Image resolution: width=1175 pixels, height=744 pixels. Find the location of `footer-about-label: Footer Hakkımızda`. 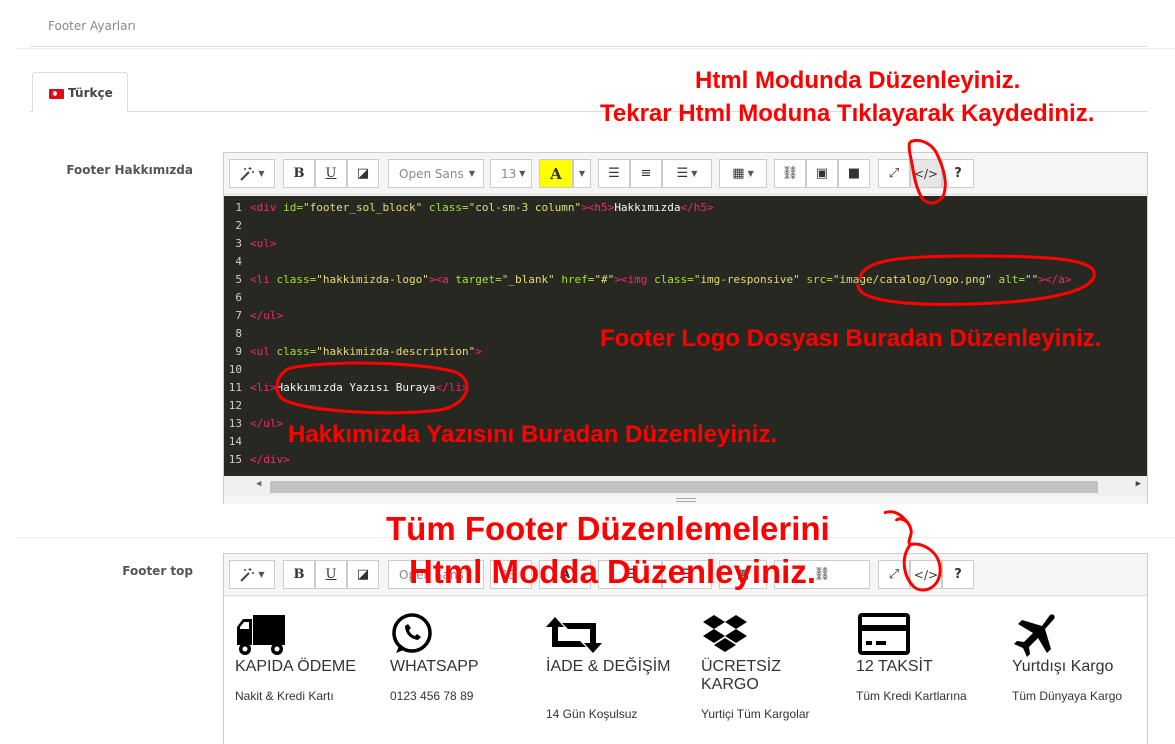

footer-about-label: Footer Hakkımızda is located at coordinates (129, 170).